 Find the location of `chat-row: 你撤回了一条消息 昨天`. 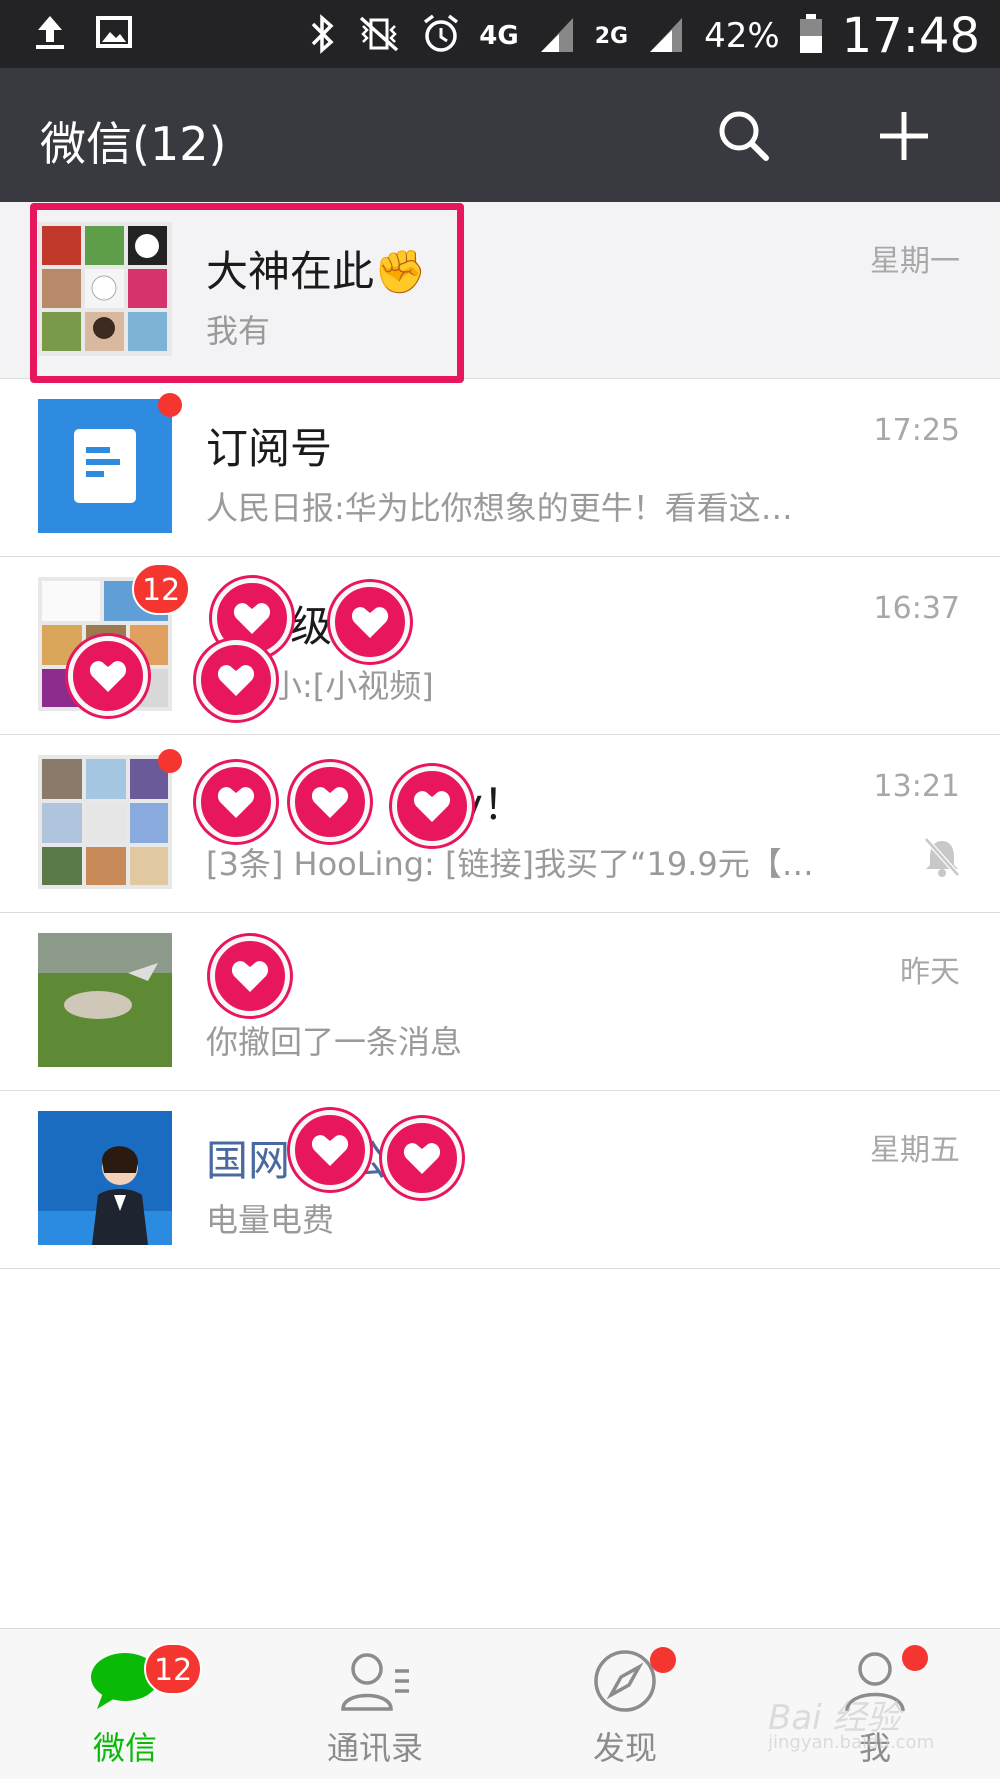

chat-row: 你撤回了一条消息 昨天 is located at coordinates (500, 1002).